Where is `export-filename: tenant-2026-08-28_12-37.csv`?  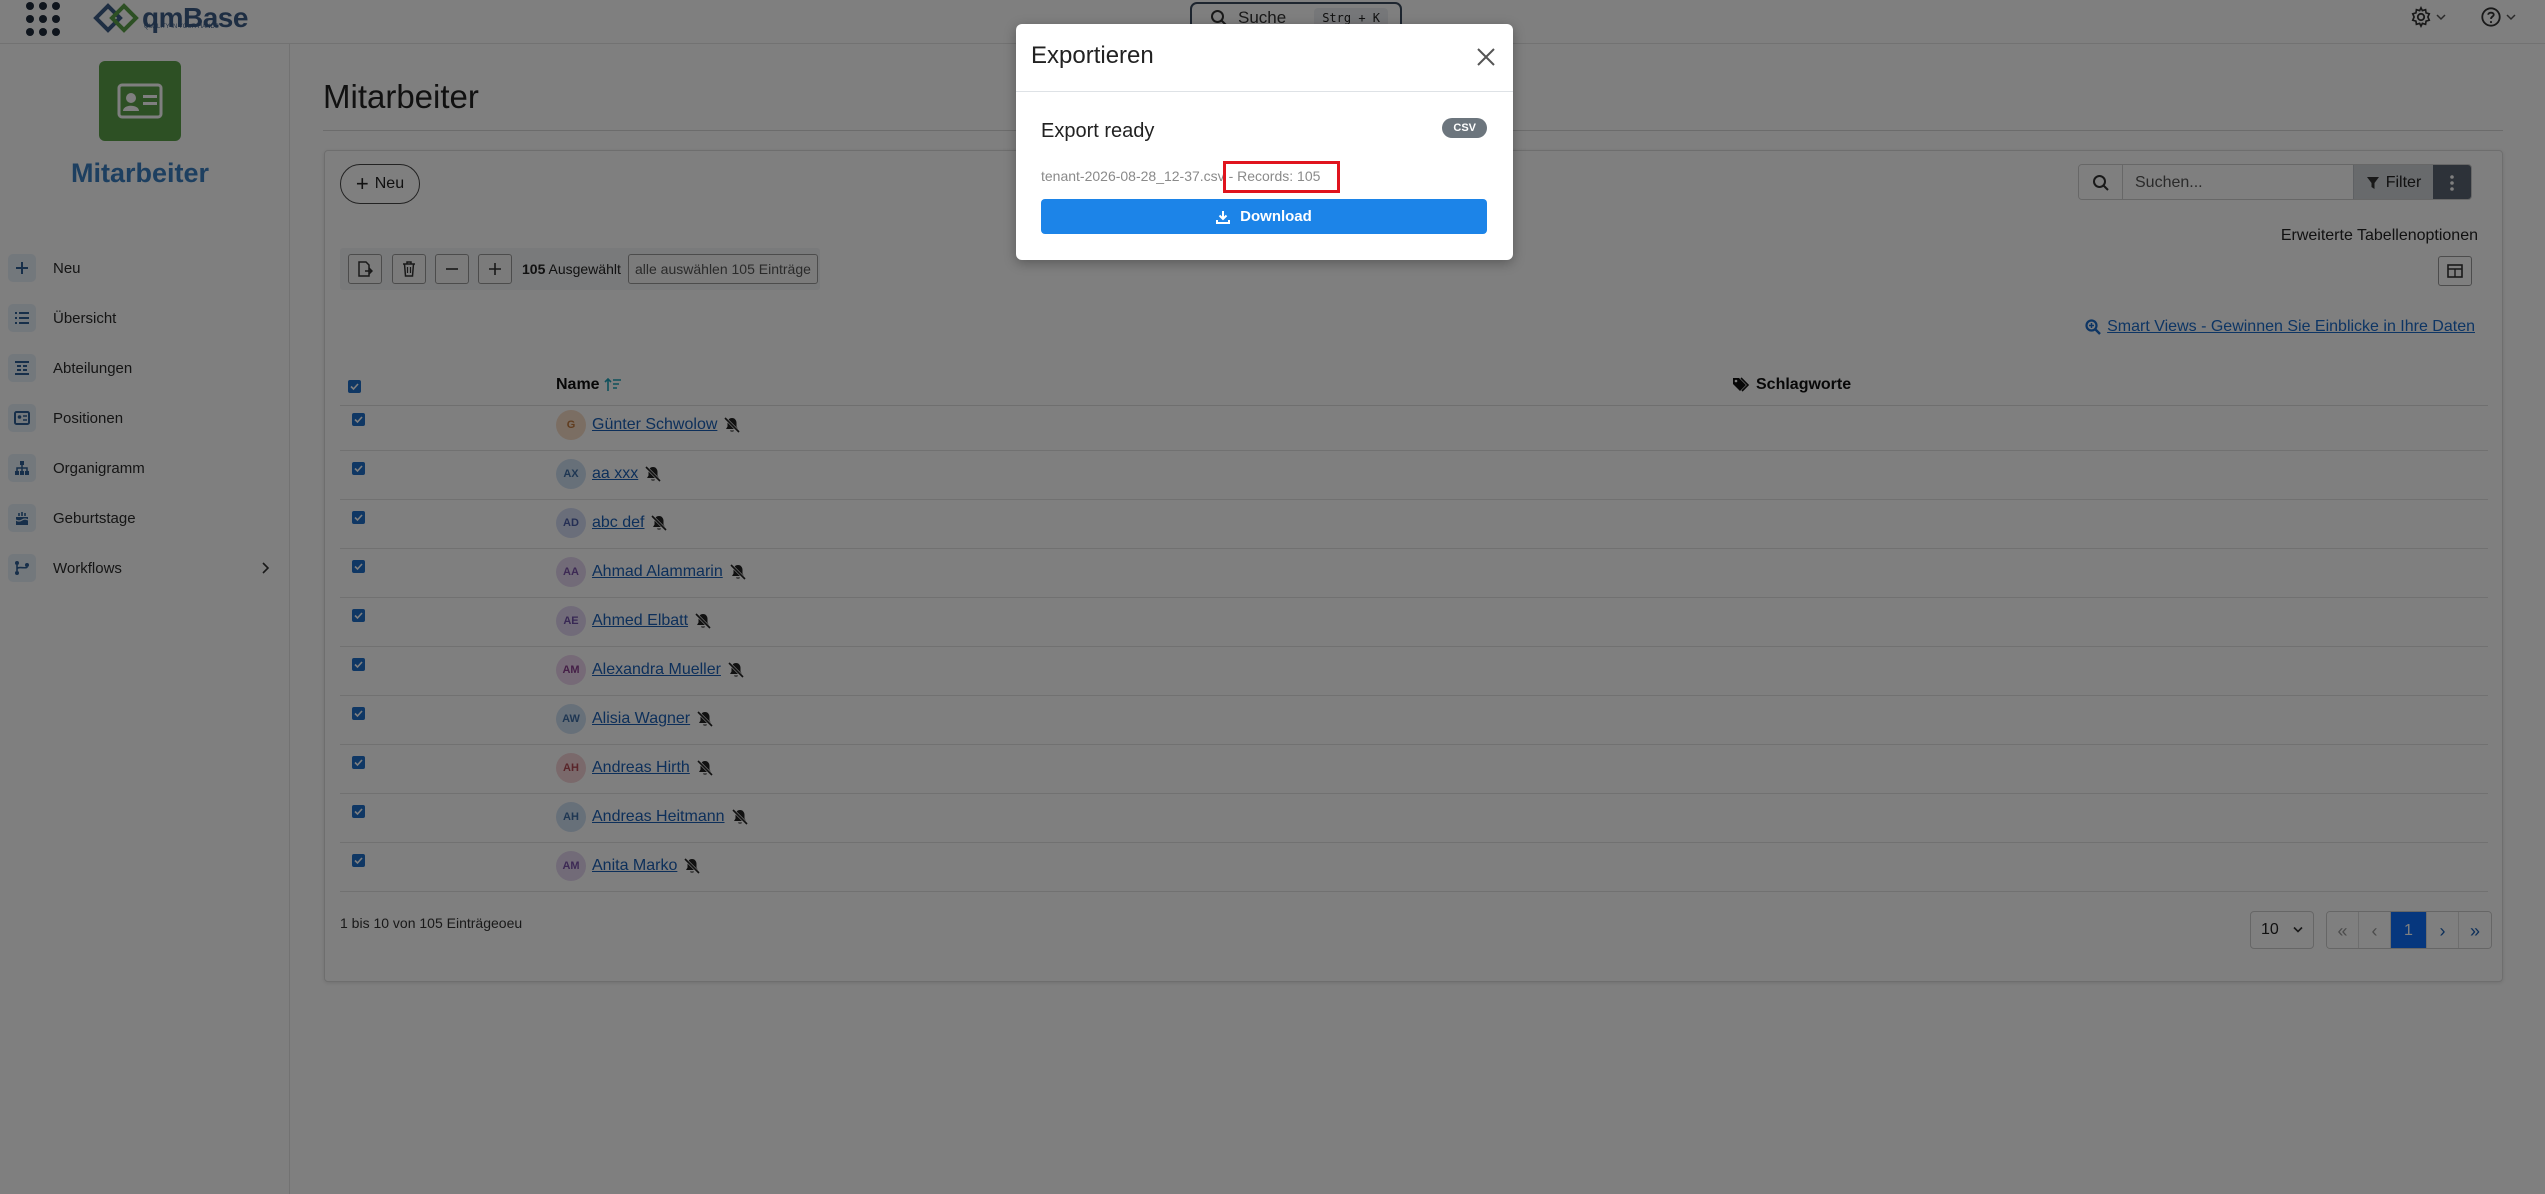 export-filename: tenant-2026-08-28_12-37.csv is located at coordinates (1133, 176).